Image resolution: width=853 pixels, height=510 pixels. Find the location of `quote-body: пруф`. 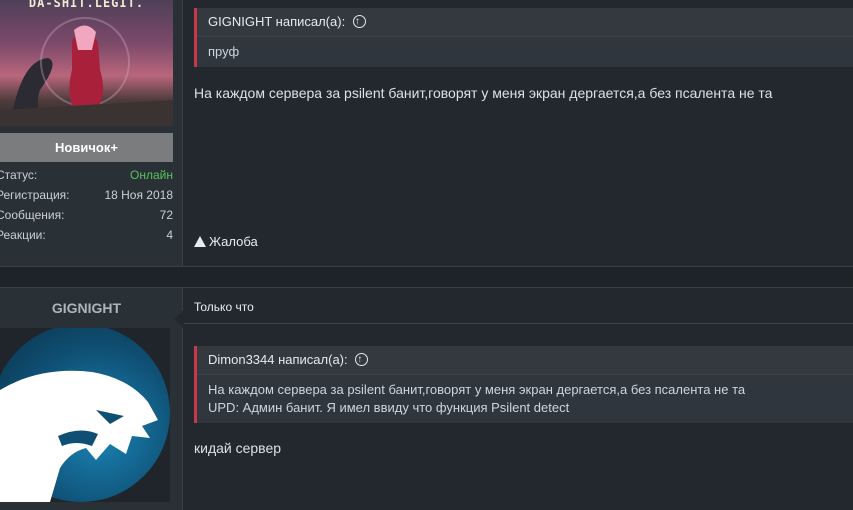

quote-body: пруф is located at coordinates (525, 52).